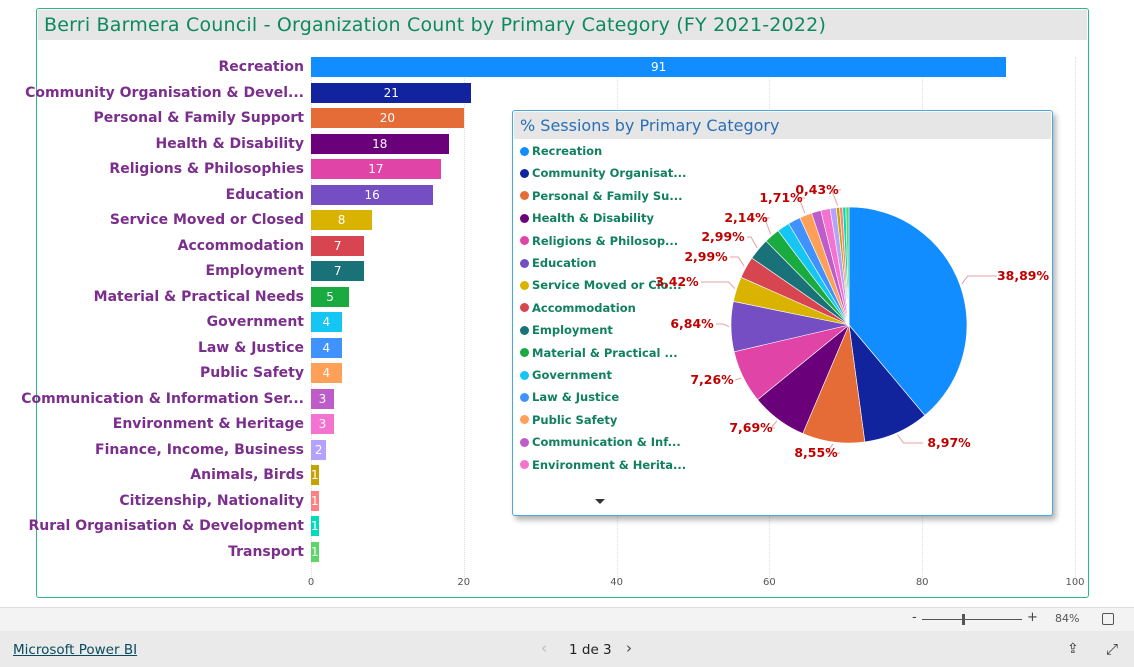  Describe the element at coordinates (567, 619) in the screenshot. I see `zoom-bar: - + 84%` at that location.